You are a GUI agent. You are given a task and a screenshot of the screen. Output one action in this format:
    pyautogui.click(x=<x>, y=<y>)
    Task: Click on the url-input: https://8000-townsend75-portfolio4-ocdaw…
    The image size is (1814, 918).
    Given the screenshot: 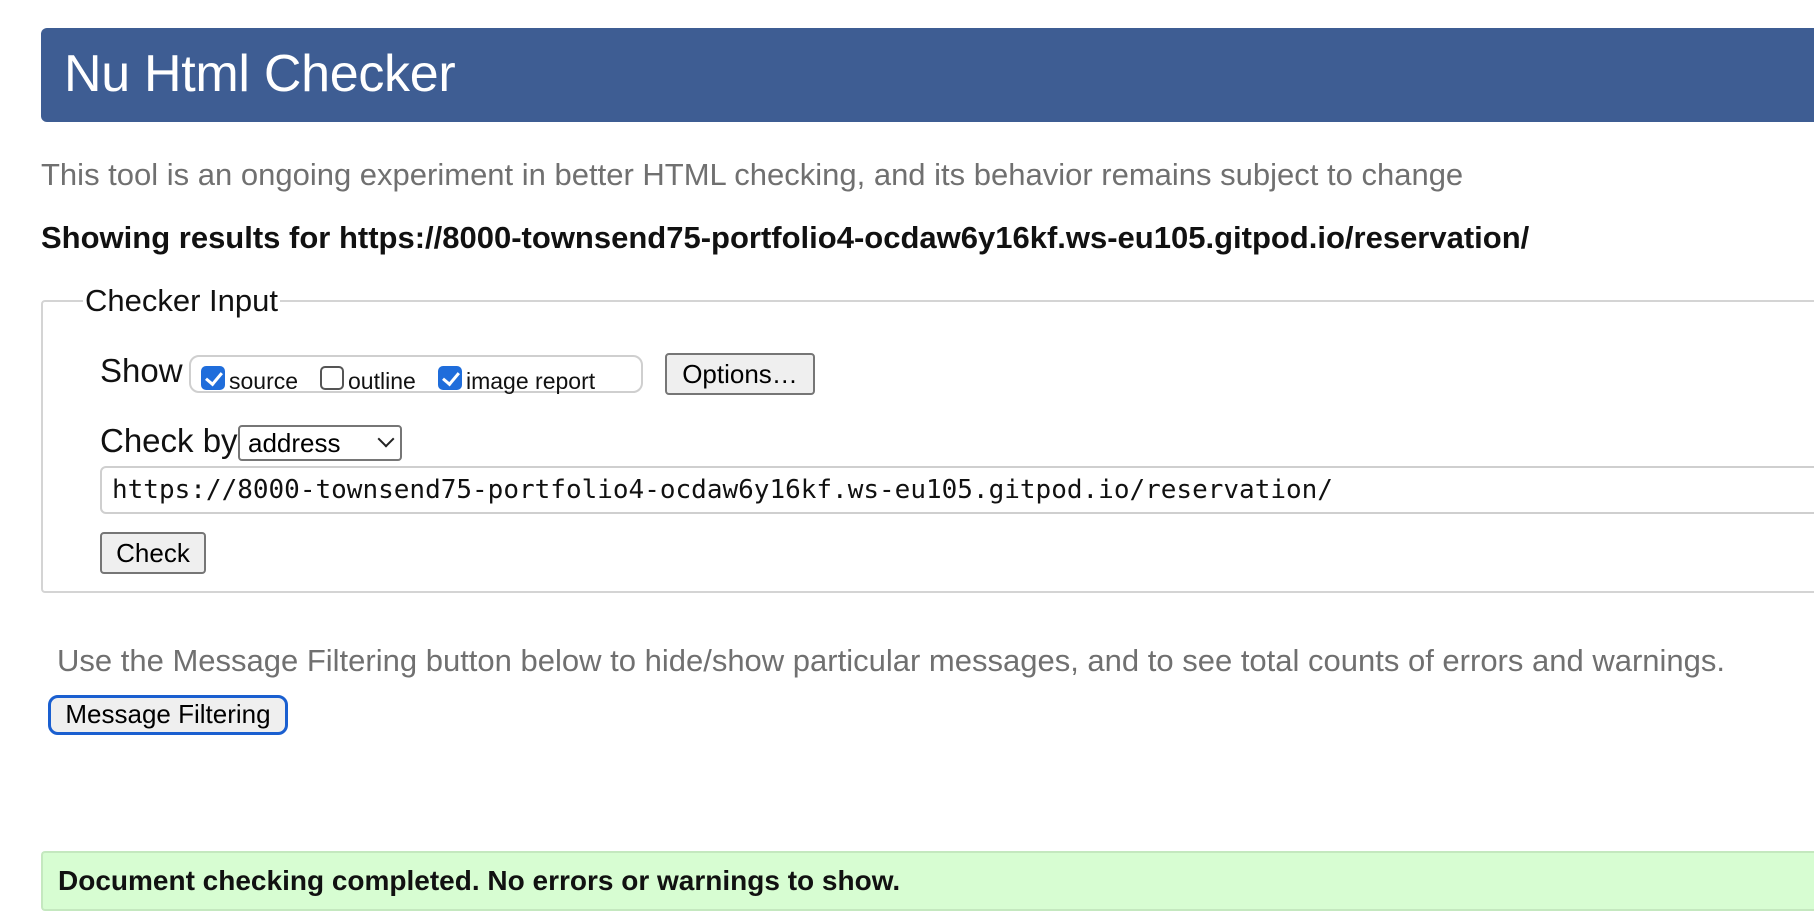 What is the action you would take?
    pyautogui.click(x=957, y=490)
    